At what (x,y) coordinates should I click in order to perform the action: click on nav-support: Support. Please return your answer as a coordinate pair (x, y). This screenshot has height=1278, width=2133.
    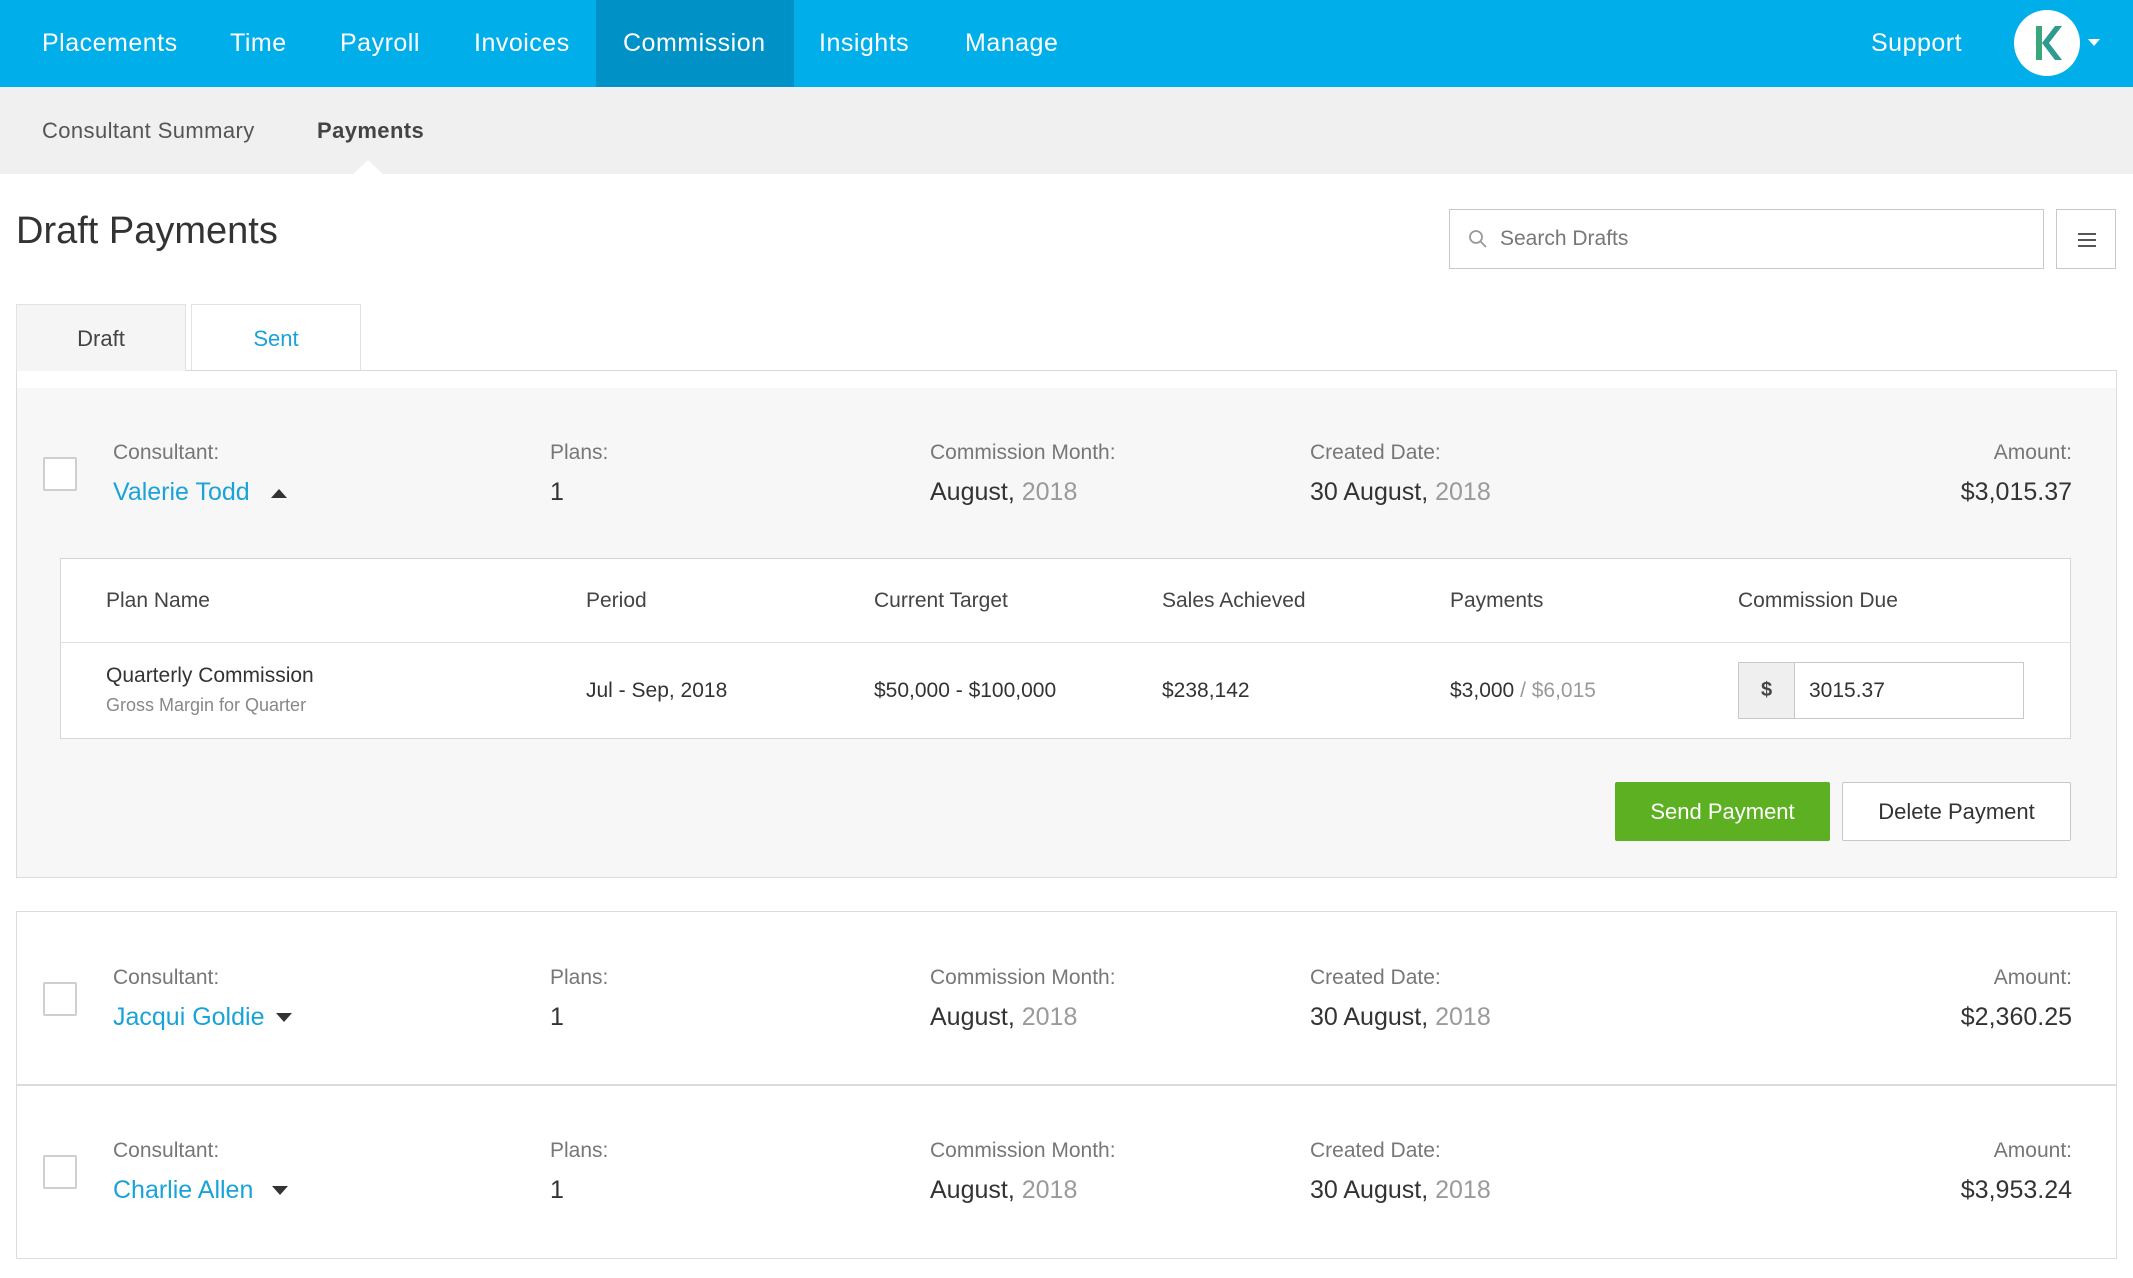
    Looking at the image, I should click on (1916, 43).